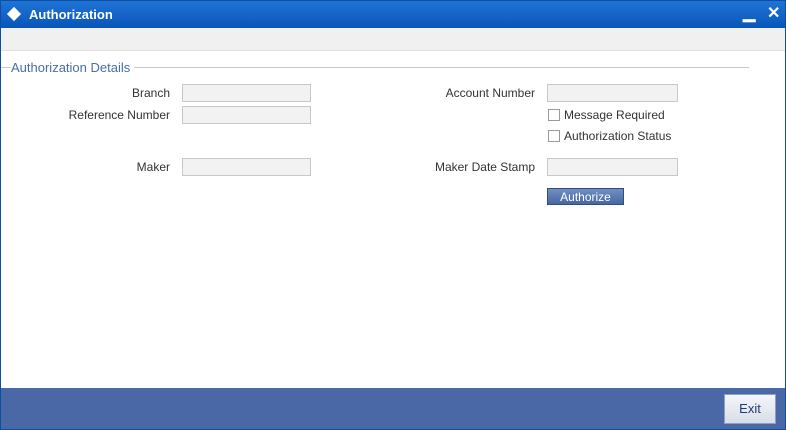 The width and height of the screenshot is (786, 430). What do you see at coordinates (554, 136) in the screenshot?
I see `authorization-status-checkbox` at bounding box center [554, 136].